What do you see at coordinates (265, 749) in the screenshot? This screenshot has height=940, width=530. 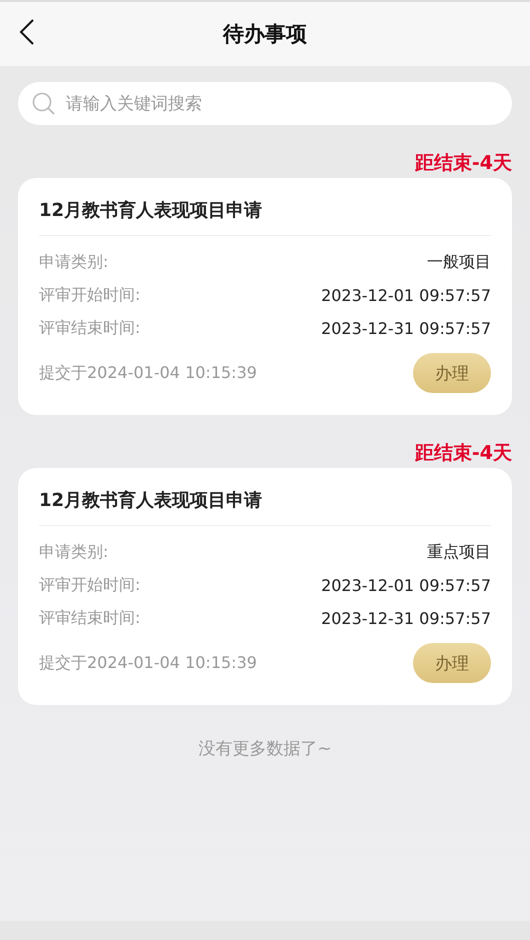 I see `end-of-list-text: 没有更多数据了~` at bounding box center [265, 749].